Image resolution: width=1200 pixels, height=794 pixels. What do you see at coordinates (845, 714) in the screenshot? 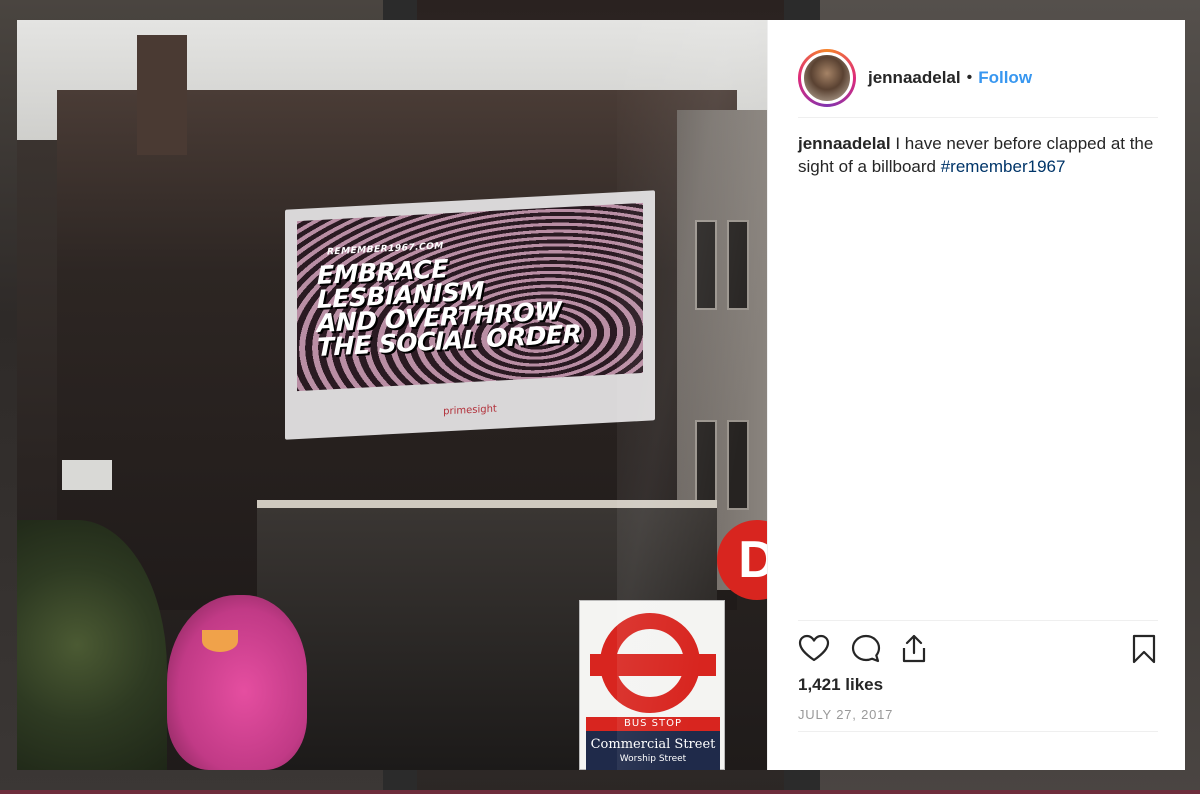
I see `post-date: JULY 27, 2017` at bounding box center [845, 714].